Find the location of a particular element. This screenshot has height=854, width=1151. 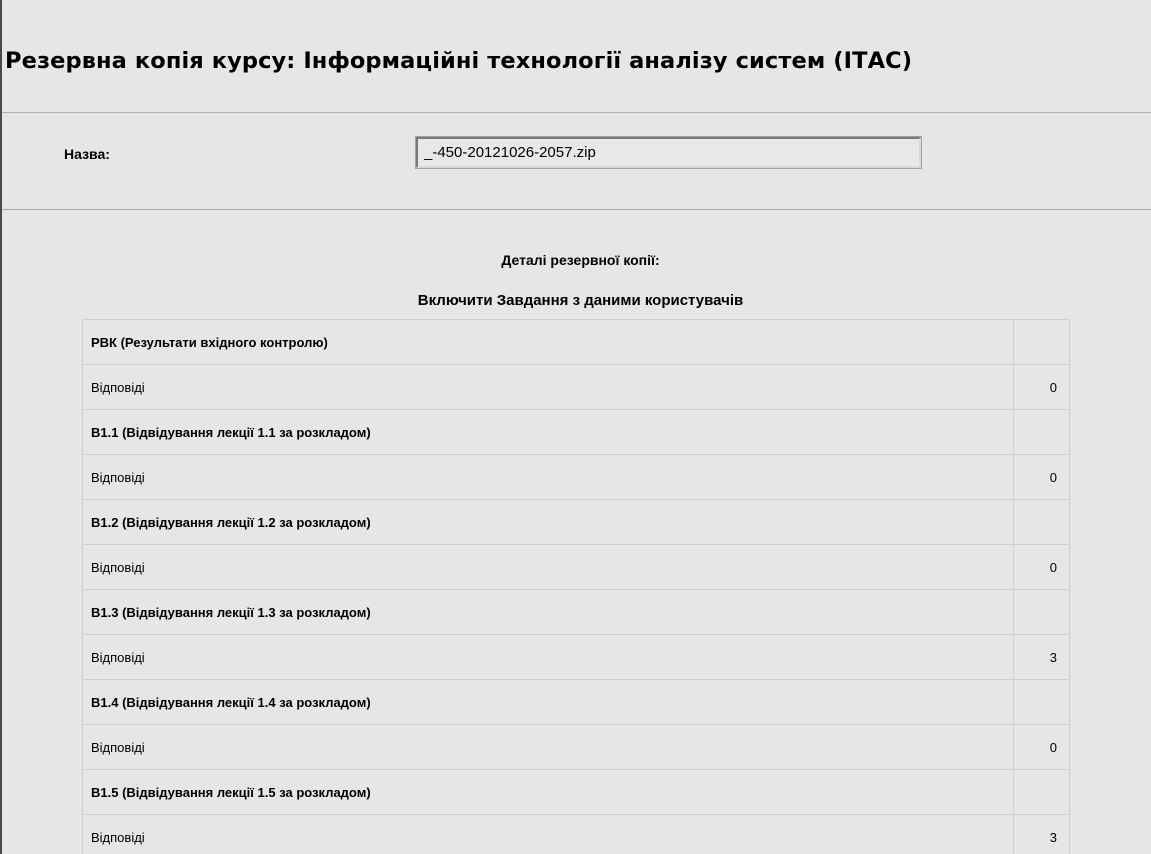

details-title: Деталі резервної копії: is located at coordinates (580, 260).